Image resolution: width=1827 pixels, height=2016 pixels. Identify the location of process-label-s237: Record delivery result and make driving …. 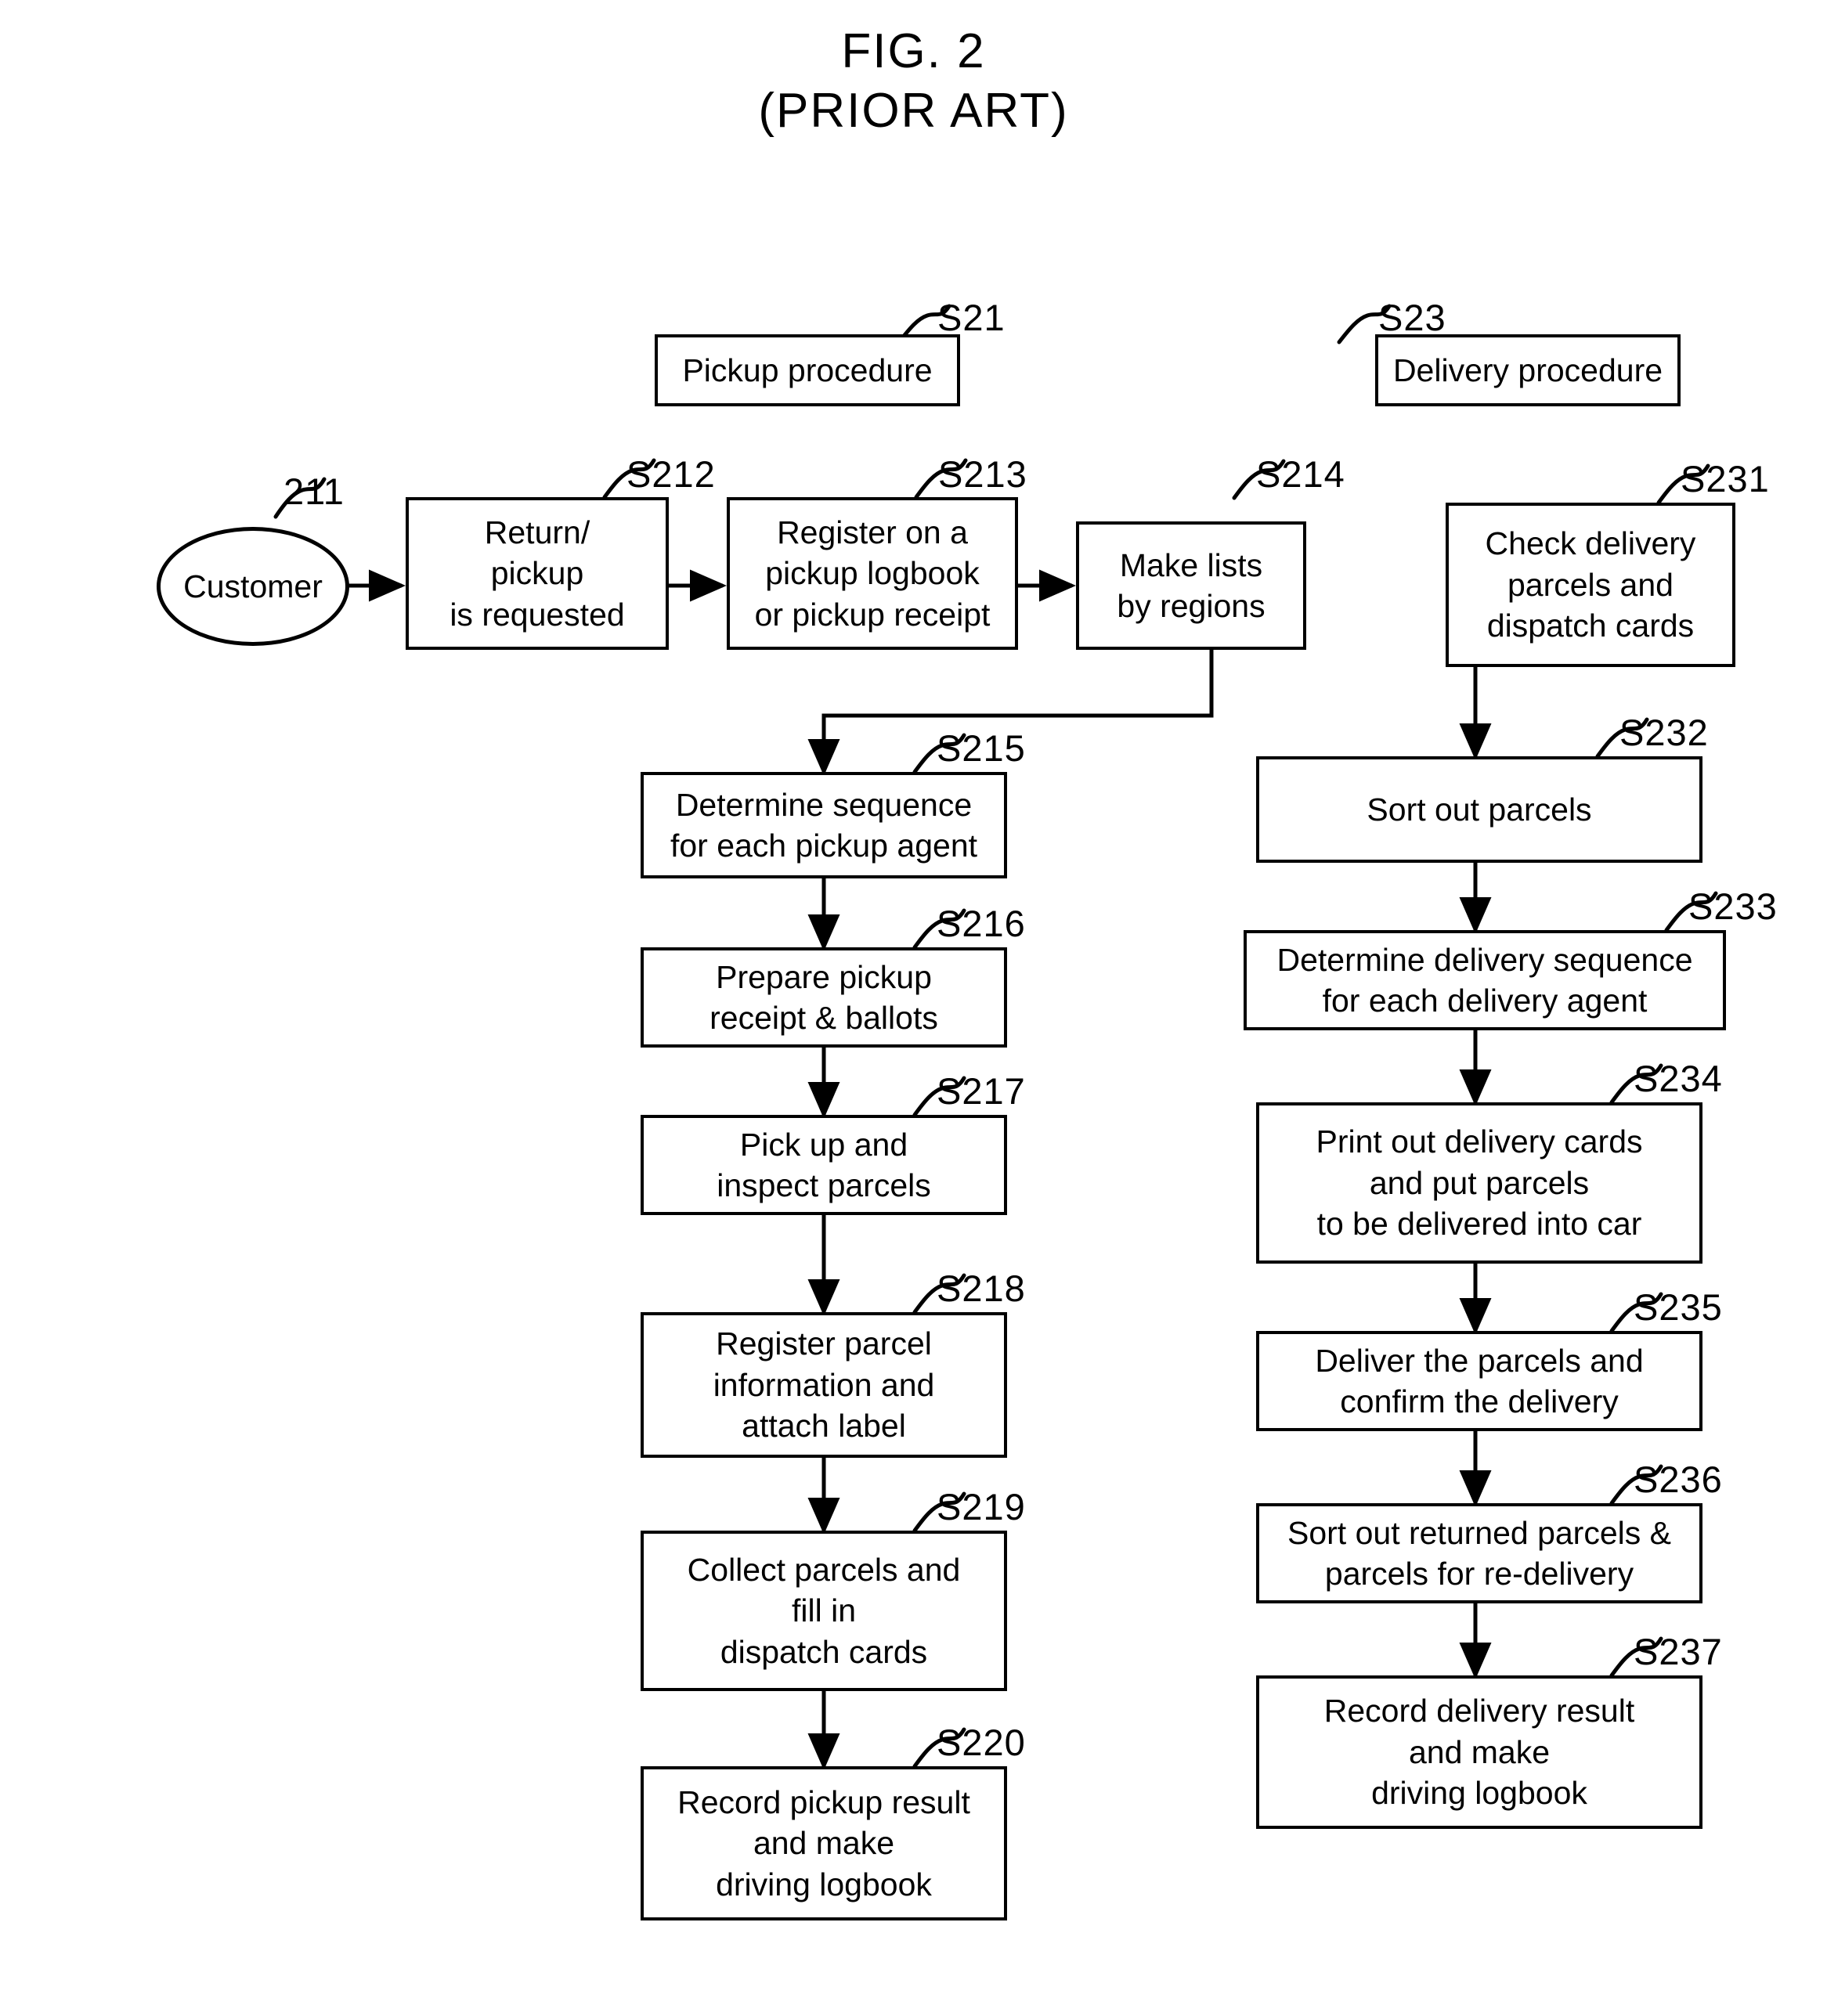
(1479, 1753).